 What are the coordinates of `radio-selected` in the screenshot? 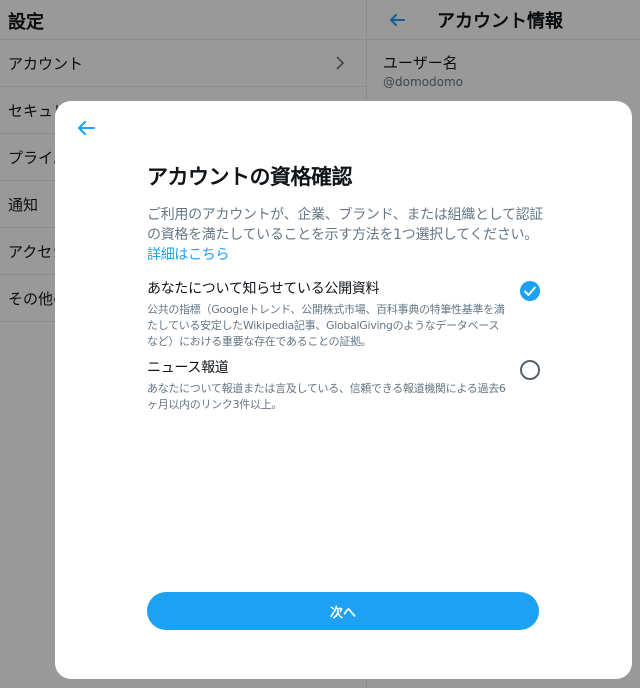 It's located at (530, 291).